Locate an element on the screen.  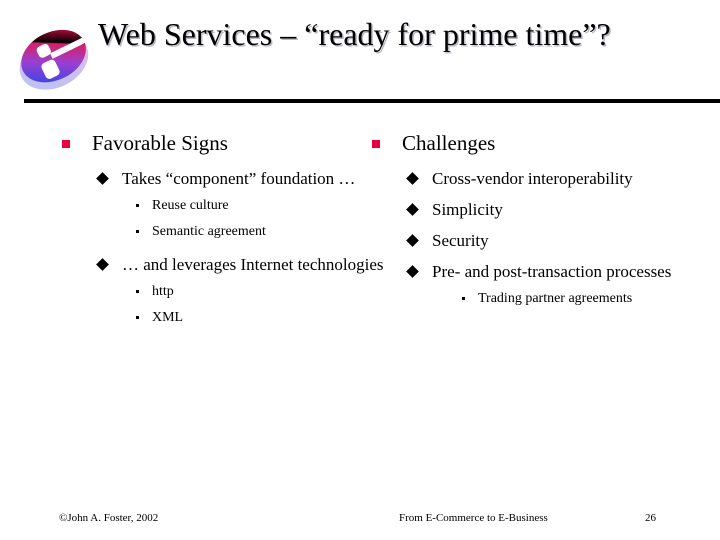
list-item-label: XML is located at coordinates (168, 317).